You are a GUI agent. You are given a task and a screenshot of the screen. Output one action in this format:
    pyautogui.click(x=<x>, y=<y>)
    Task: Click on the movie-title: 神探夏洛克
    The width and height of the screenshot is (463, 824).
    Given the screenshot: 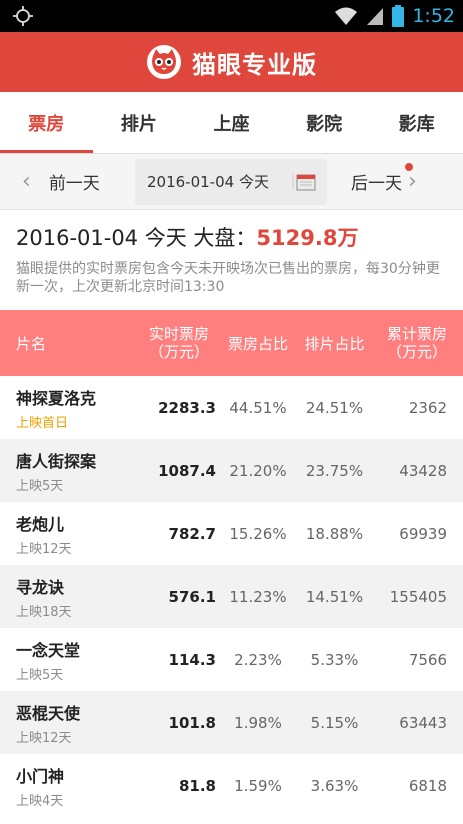 What is the action you would take?
    pyautogui.click(x=56, y=398)
    